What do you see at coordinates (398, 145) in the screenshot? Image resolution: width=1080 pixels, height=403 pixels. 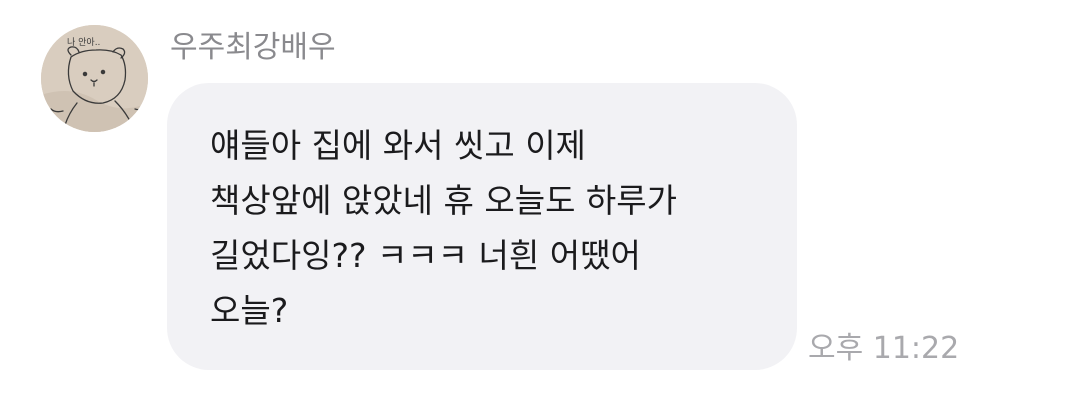 I see `message-line: 얘들아 집에 와서 씻고 이제` at bounding box center [398, 145].